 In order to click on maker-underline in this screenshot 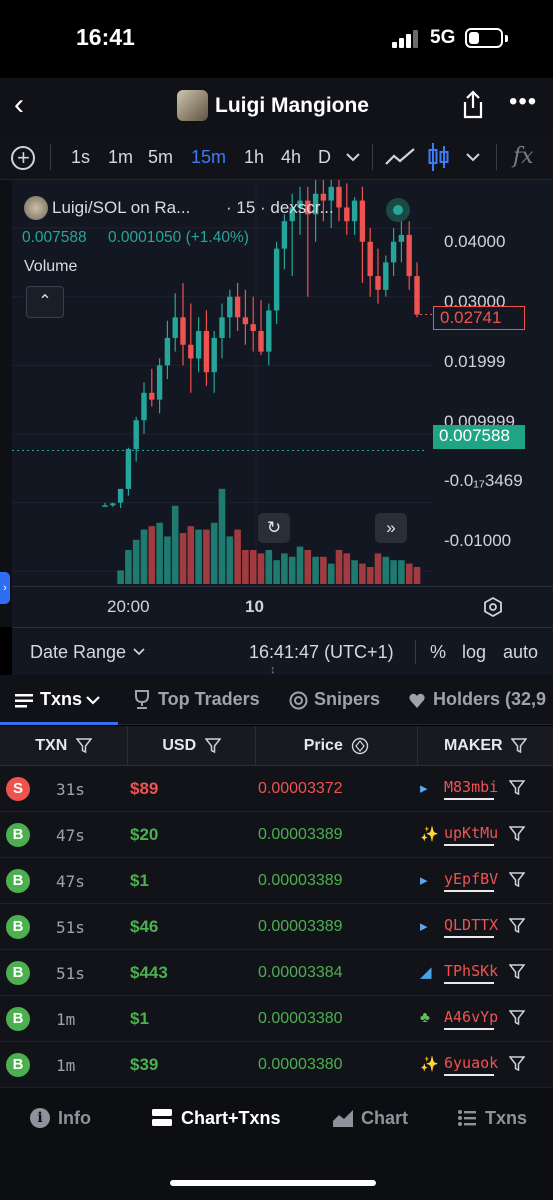, I will do `click(469, 799)`.